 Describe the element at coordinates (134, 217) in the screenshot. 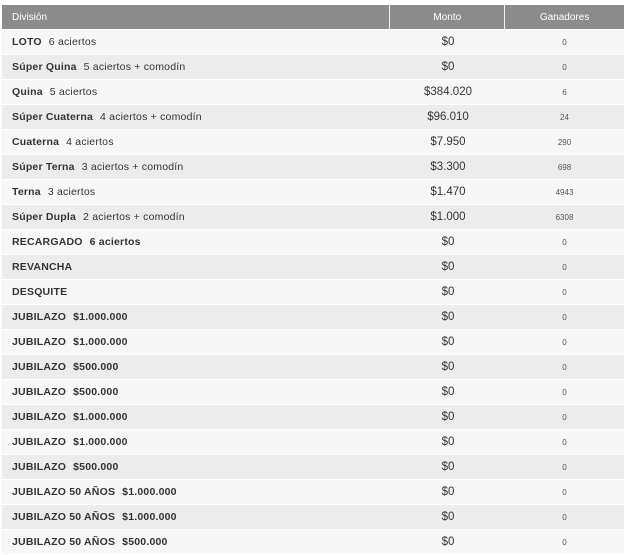

I see `division-detail: 2 aciertos + comodín` at that location.